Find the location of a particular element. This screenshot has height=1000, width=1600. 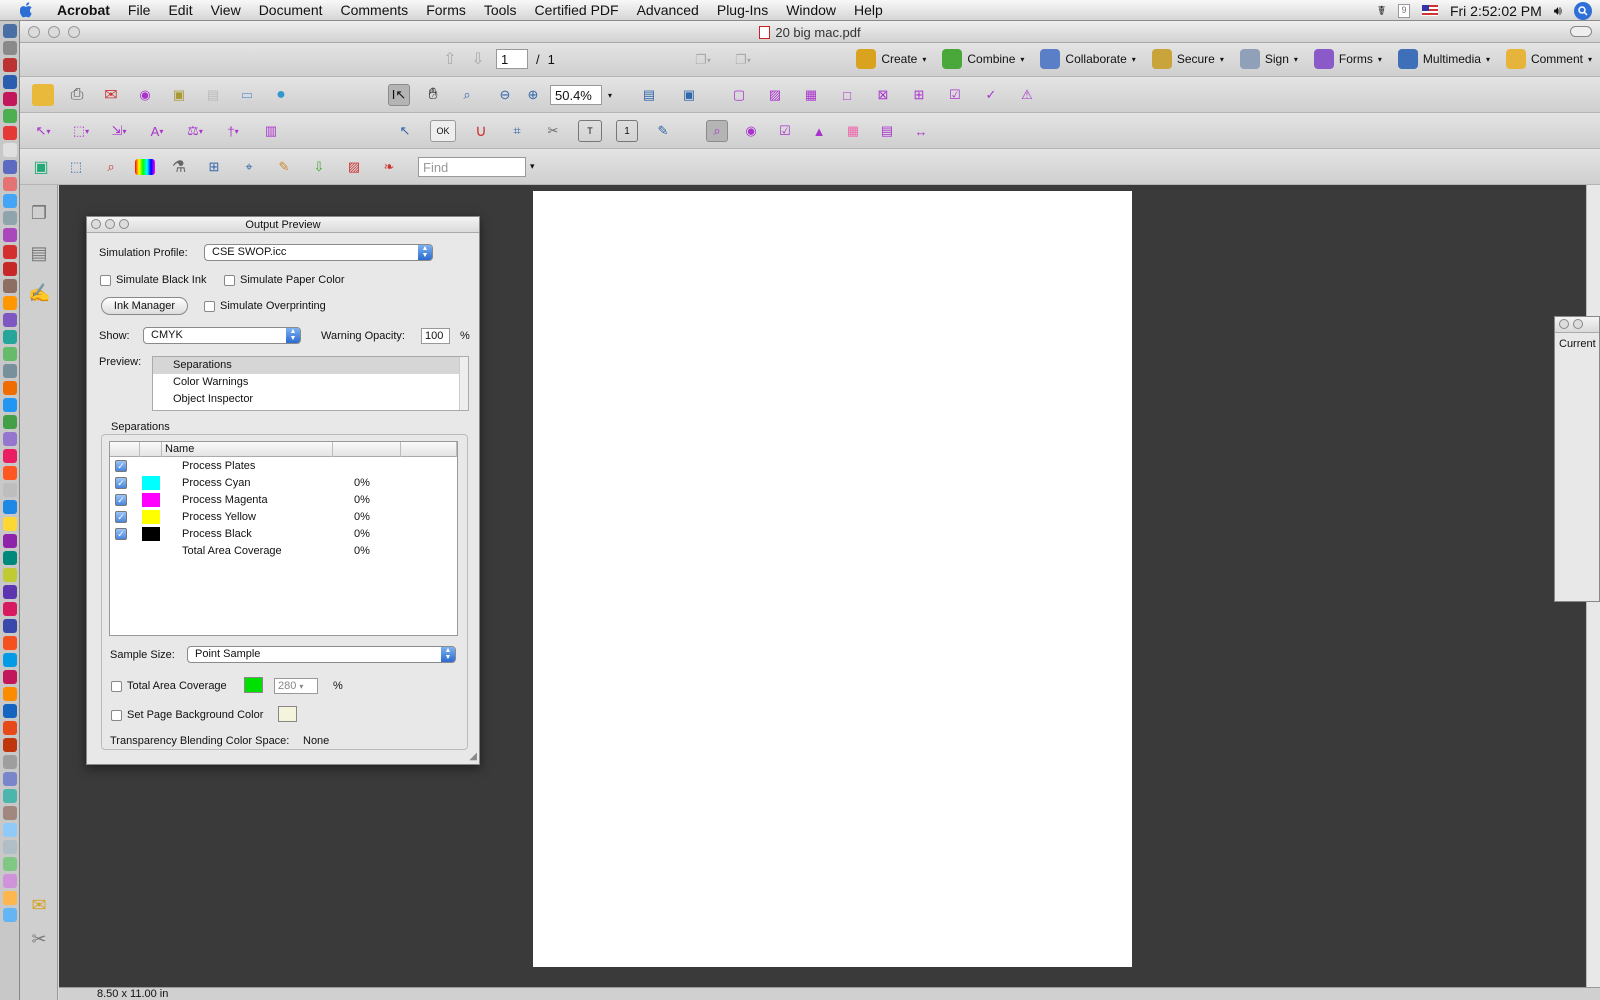

volume-icon: 🔊︎ is located at coordinates (1558, 11).